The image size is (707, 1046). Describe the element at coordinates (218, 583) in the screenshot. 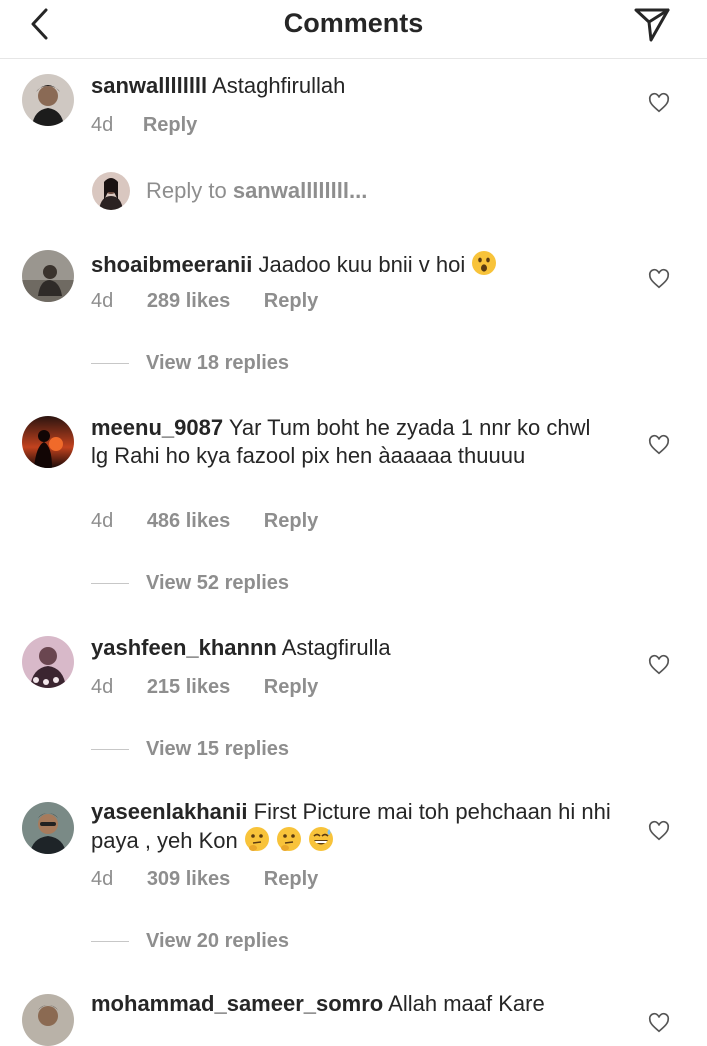

I see `view-replies-label: View 52 replies` at that location.